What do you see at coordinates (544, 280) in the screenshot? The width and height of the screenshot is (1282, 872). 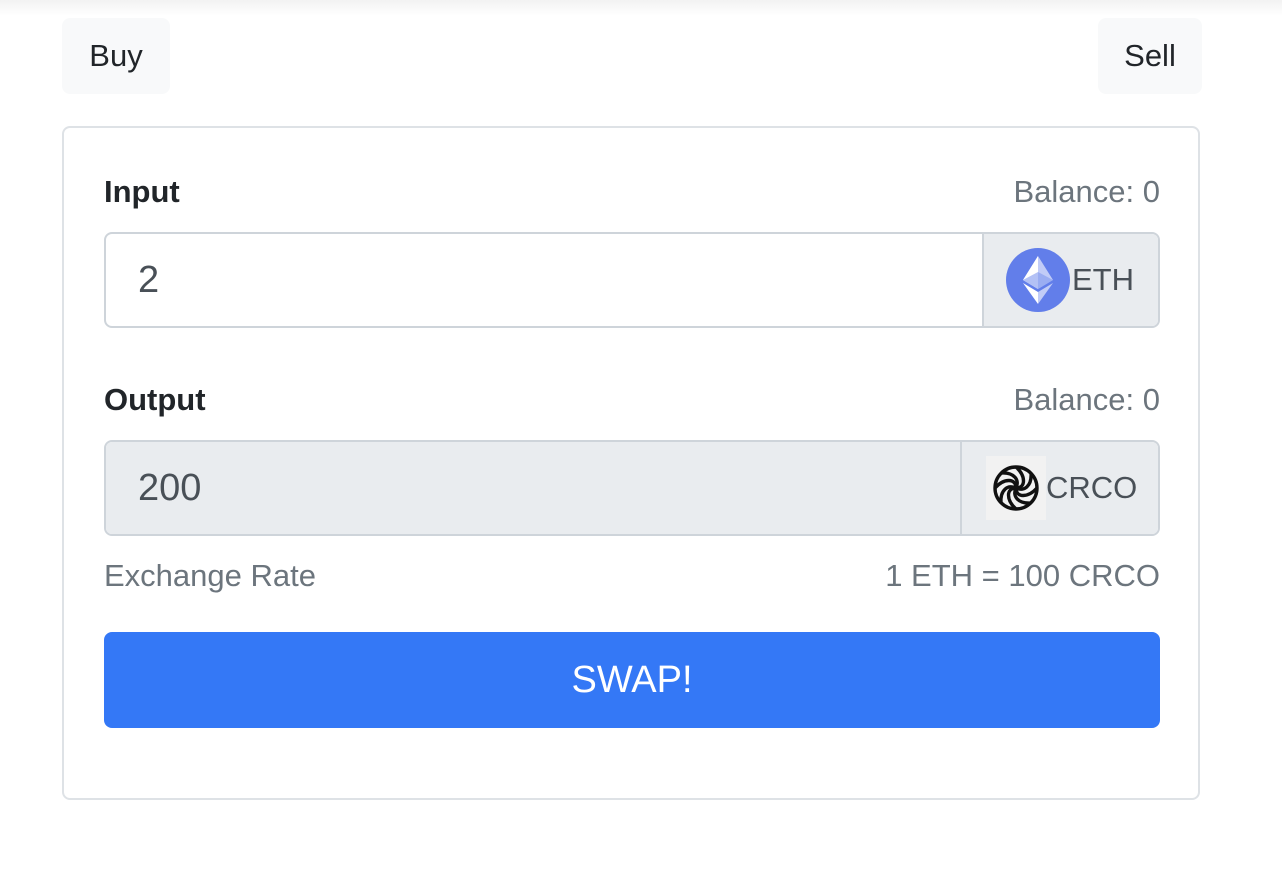 I see `input-amount-field: 2` at bounding box center [544, 280].